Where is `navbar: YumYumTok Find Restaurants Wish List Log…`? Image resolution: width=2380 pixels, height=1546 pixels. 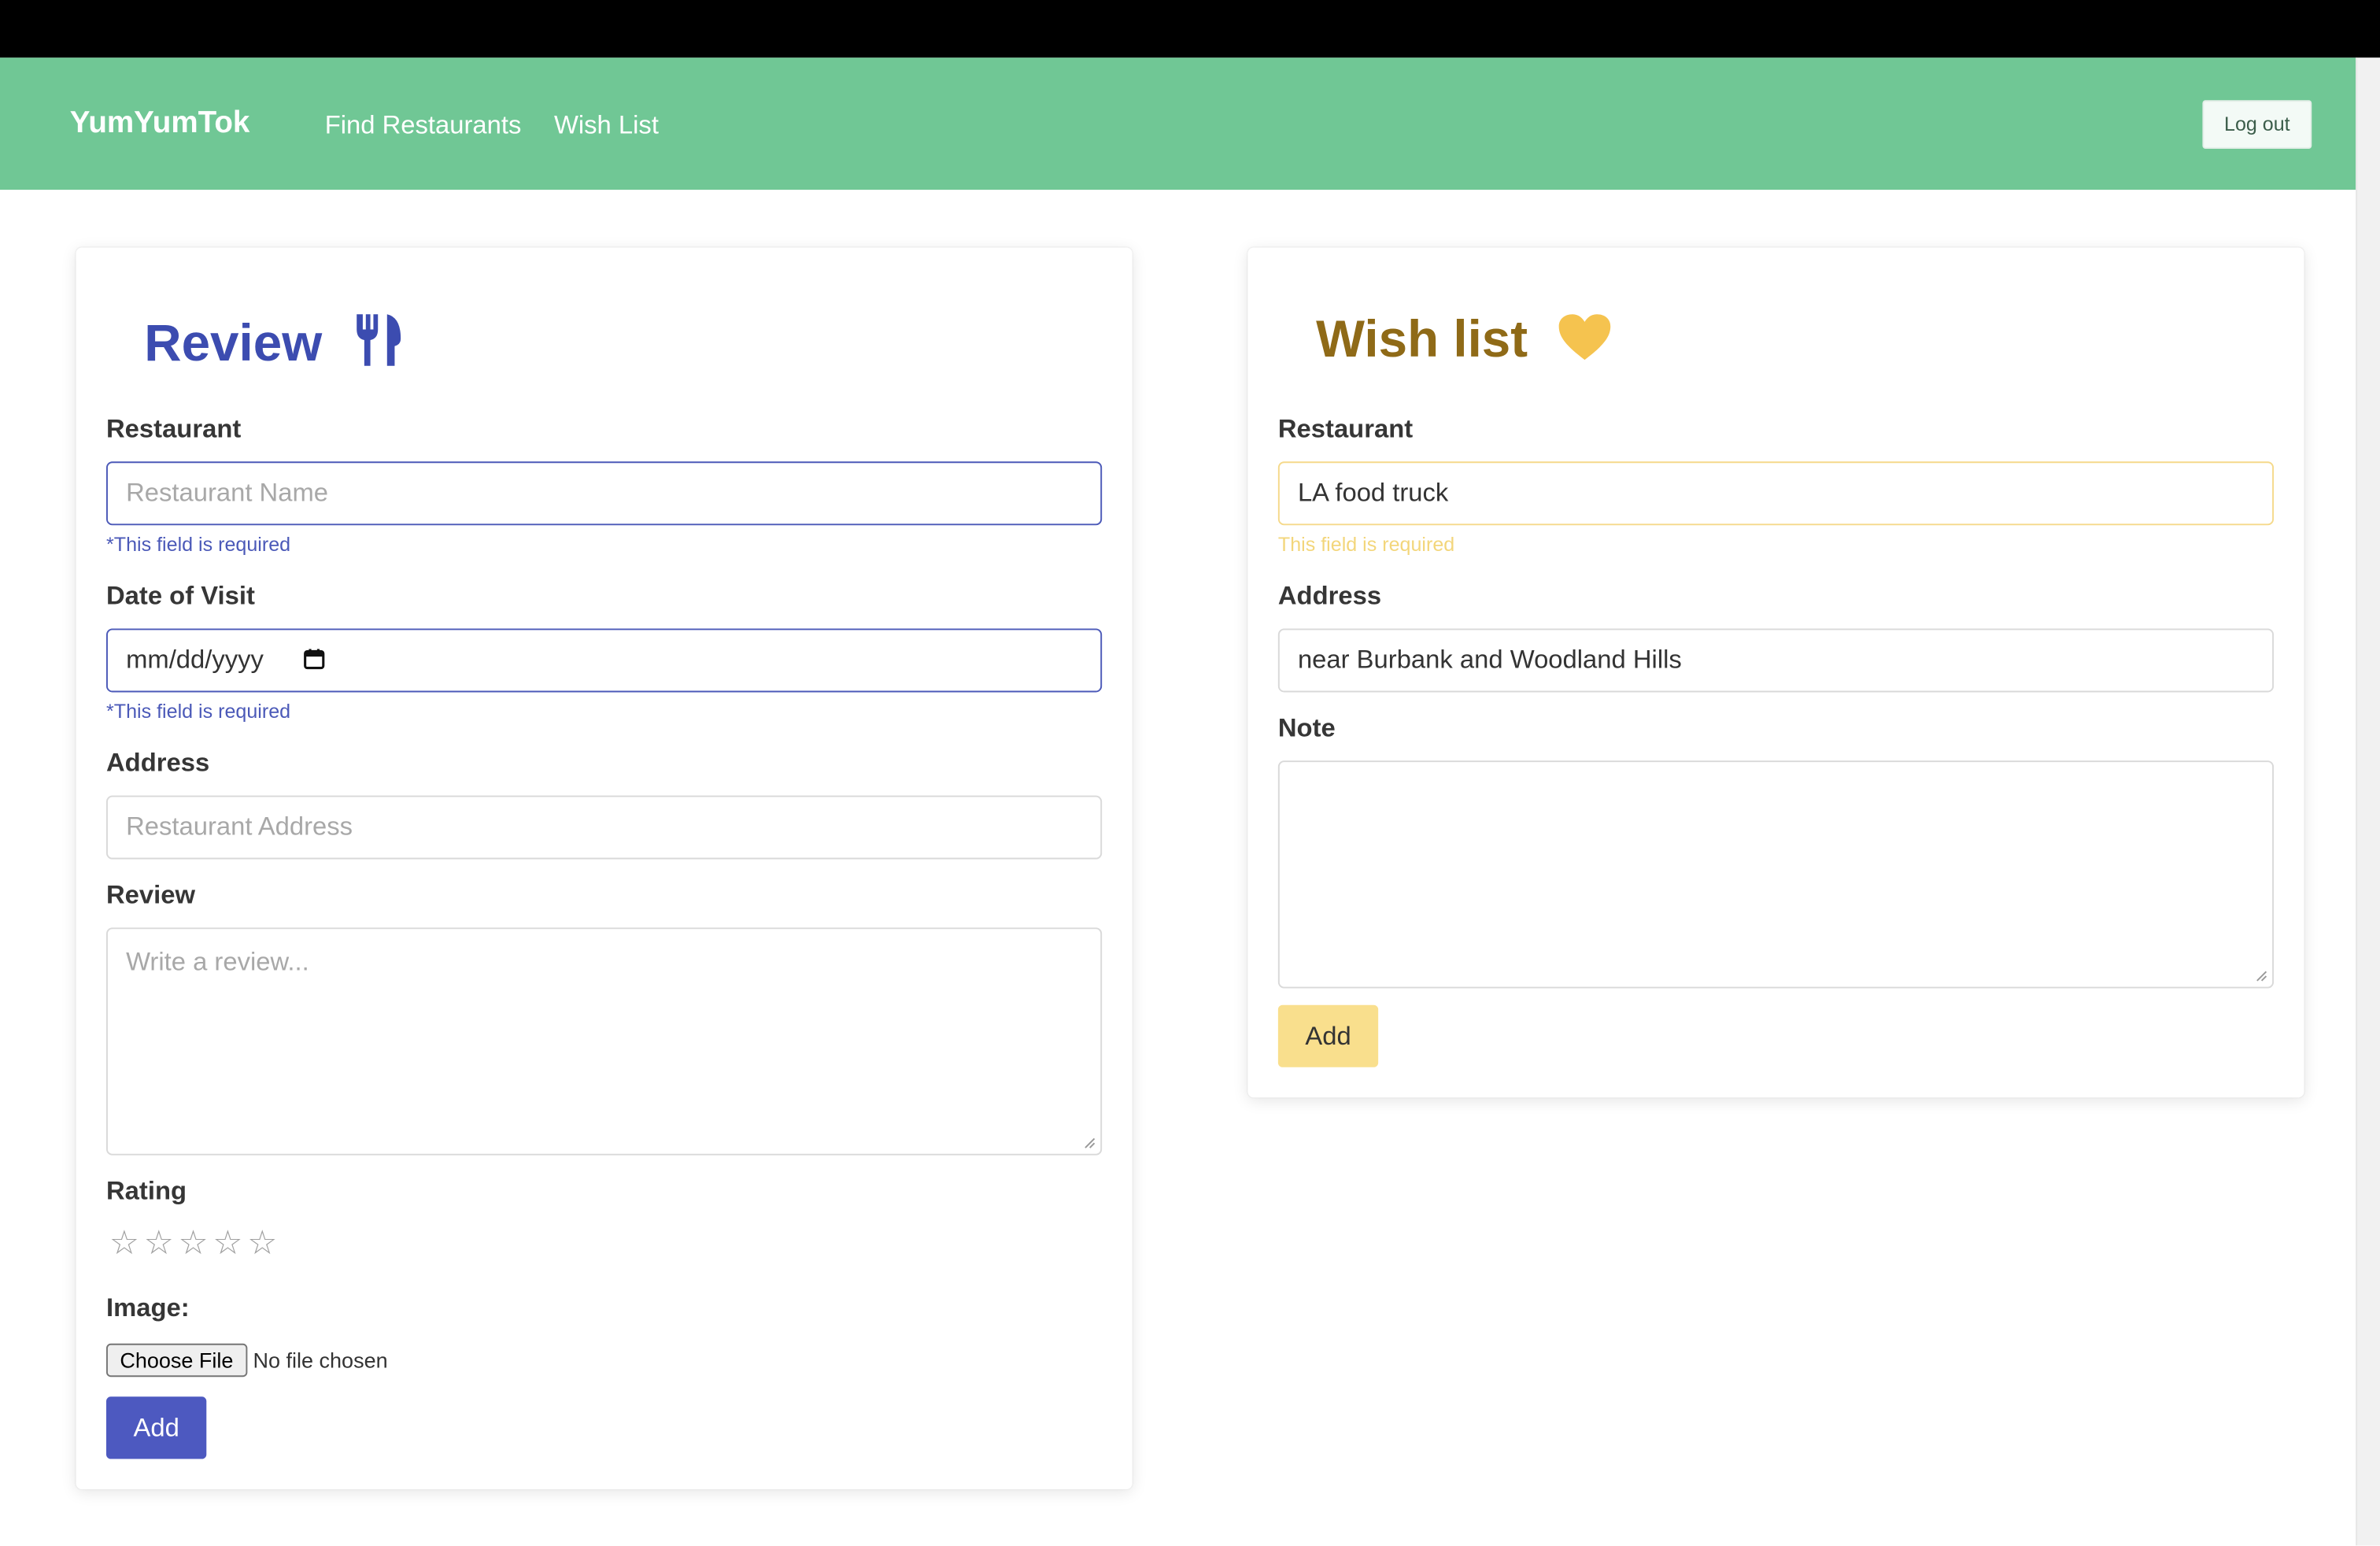
navbar: YumYumTok Find Restaurants Wish List Log… is located at coordinates (1178, 123).